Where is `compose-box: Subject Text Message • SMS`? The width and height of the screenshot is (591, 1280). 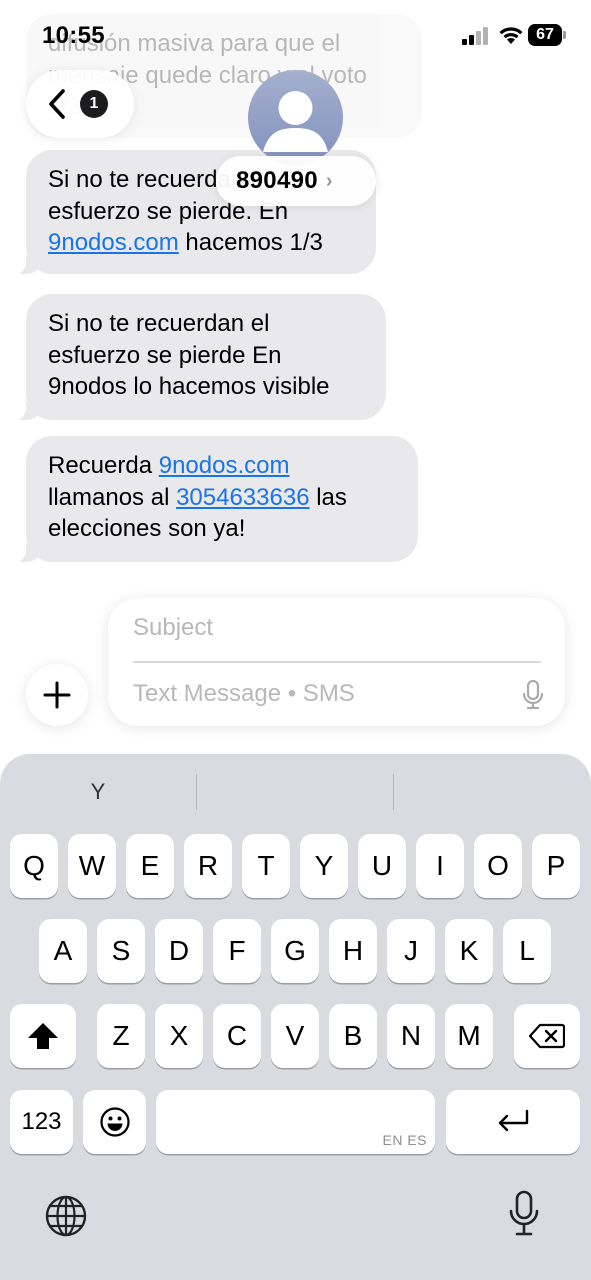
compose-box: Subject Text Message • SMS is located at coordinates (336, 662).